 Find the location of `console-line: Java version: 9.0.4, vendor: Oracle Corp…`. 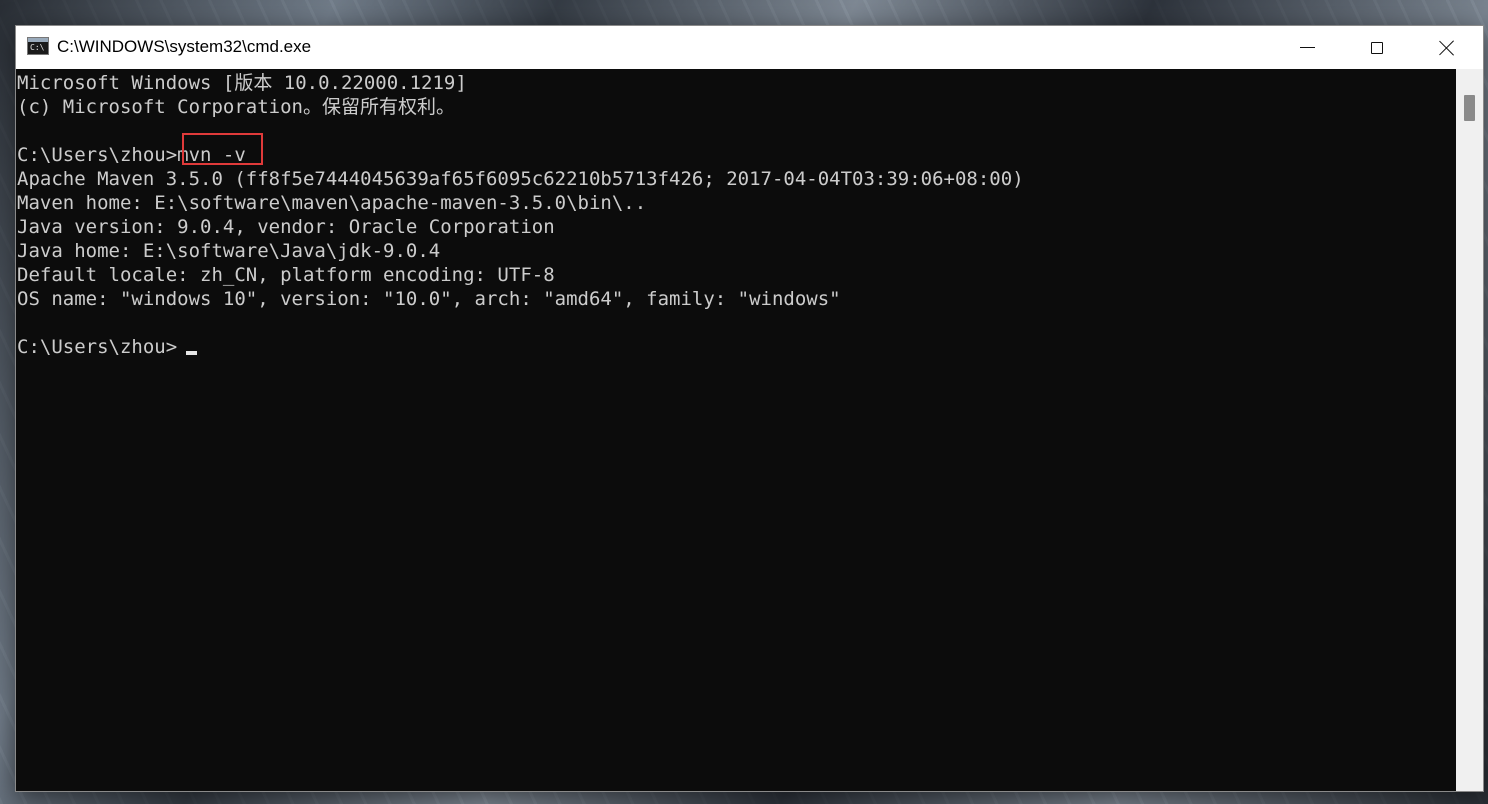

console-line: Java version: 9.0.4, vendor: Oracle Corp… is located at coordinates (286, 227).